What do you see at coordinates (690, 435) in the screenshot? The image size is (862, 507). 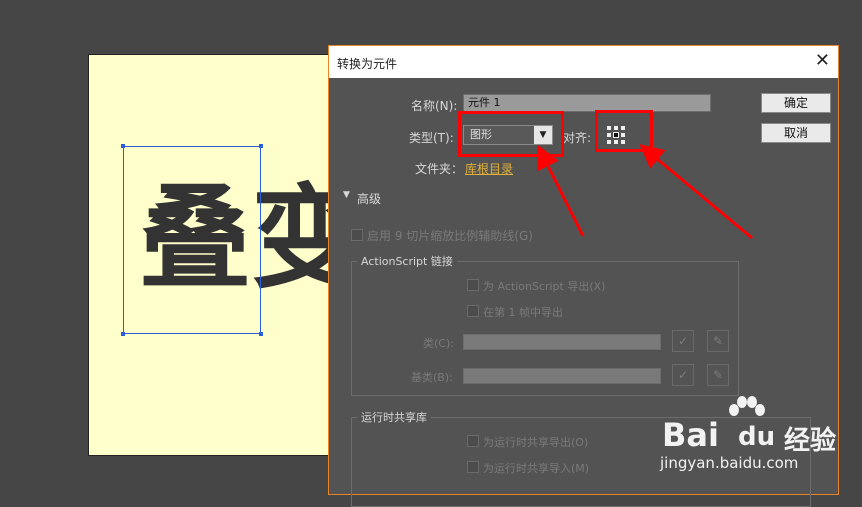 I see `watermark-brand: Bai` at bounding box center [690, 435].